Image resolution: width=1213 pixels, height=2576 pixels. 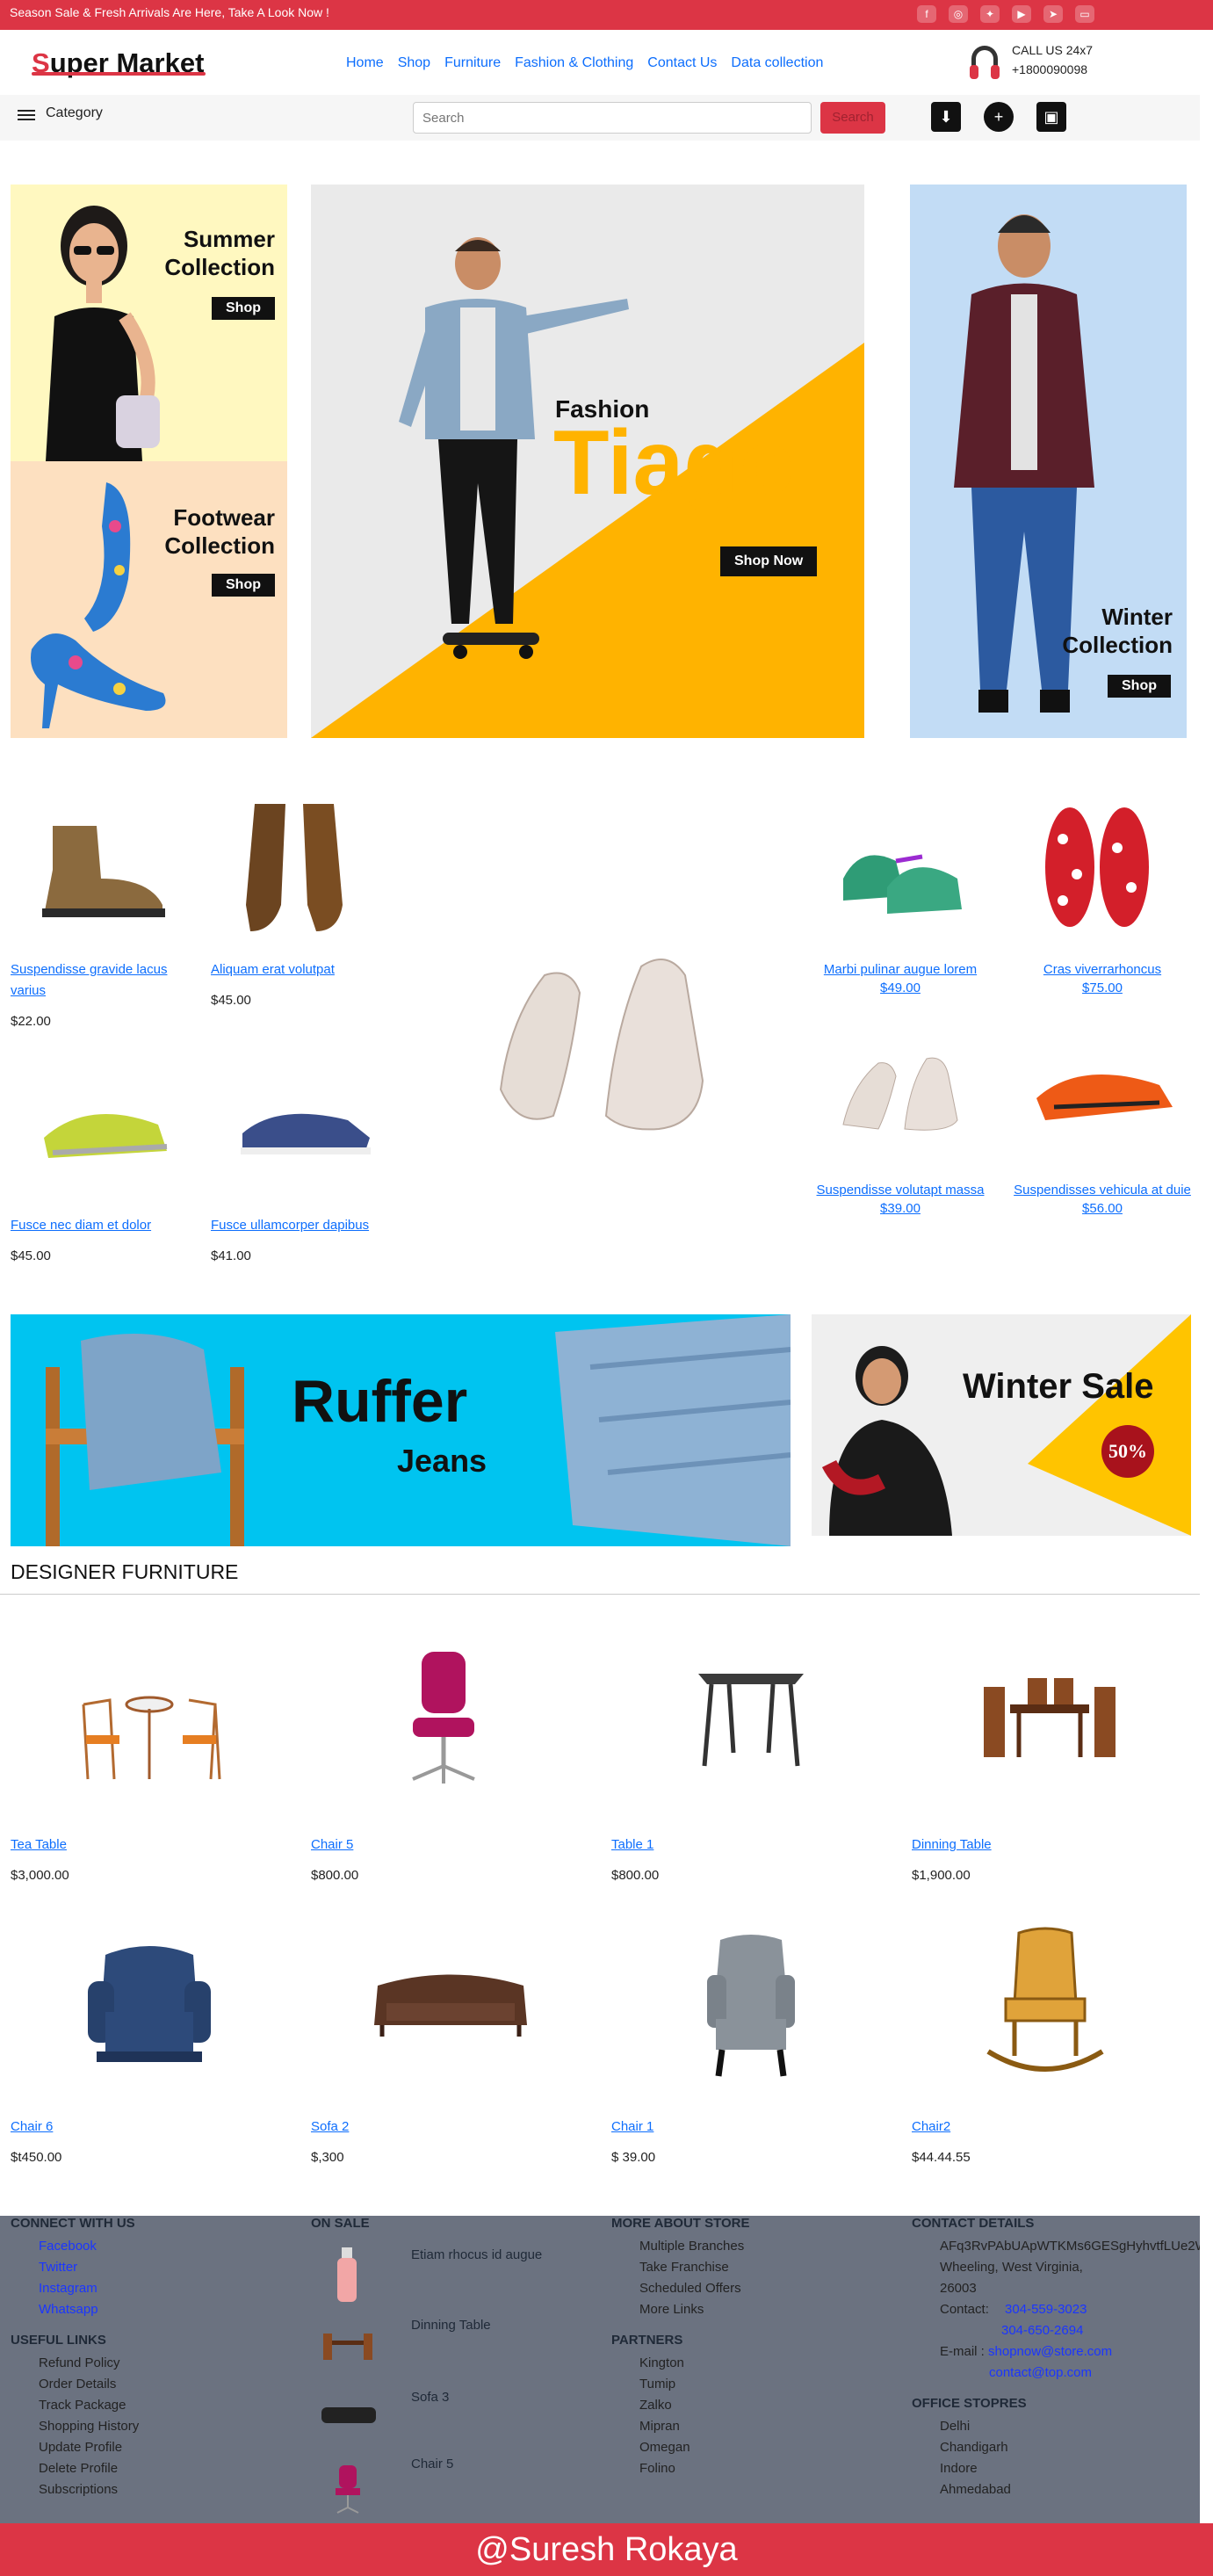 What do you see at coordinates (1021, 14) in the screenshot?
I see `youtube-icon: ▶` at bounding box center [1021, 14].